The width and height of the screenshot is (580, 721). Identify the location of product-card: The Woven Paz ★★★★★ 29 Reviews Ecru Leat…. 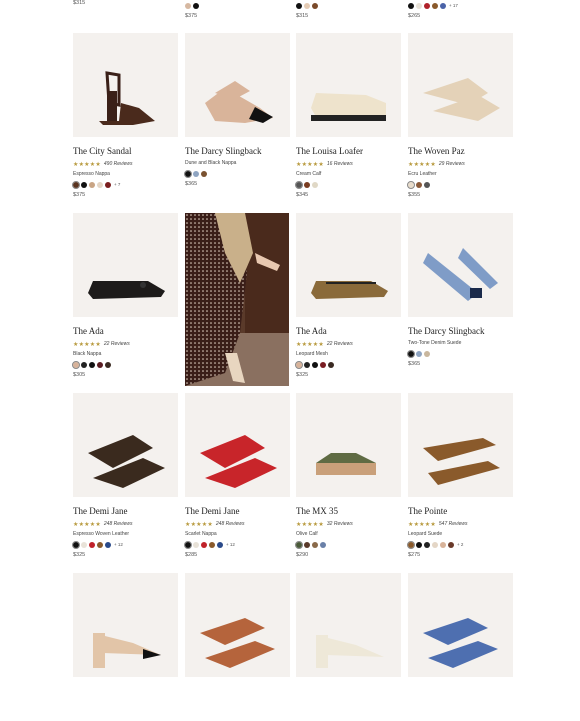
(459, 115).